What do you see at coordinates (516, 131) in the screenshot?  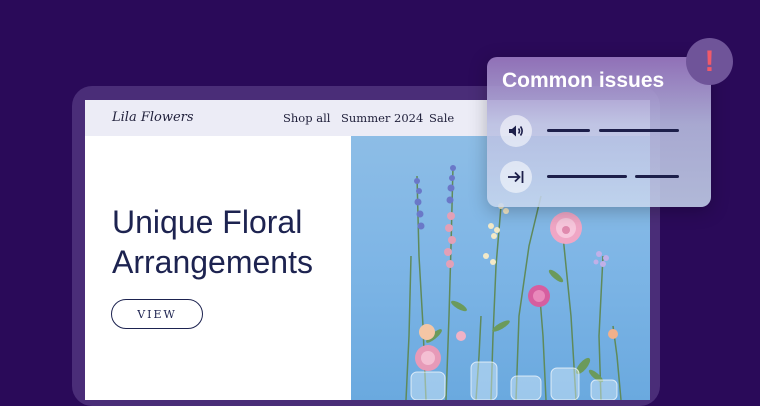 I see `speaker-icon` at bounding box center [516, 131].